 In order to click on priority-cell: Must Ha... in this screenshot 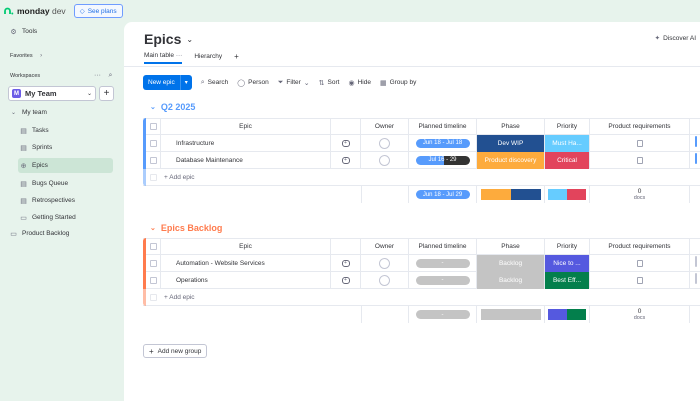, I will do `click(567, 143)`.